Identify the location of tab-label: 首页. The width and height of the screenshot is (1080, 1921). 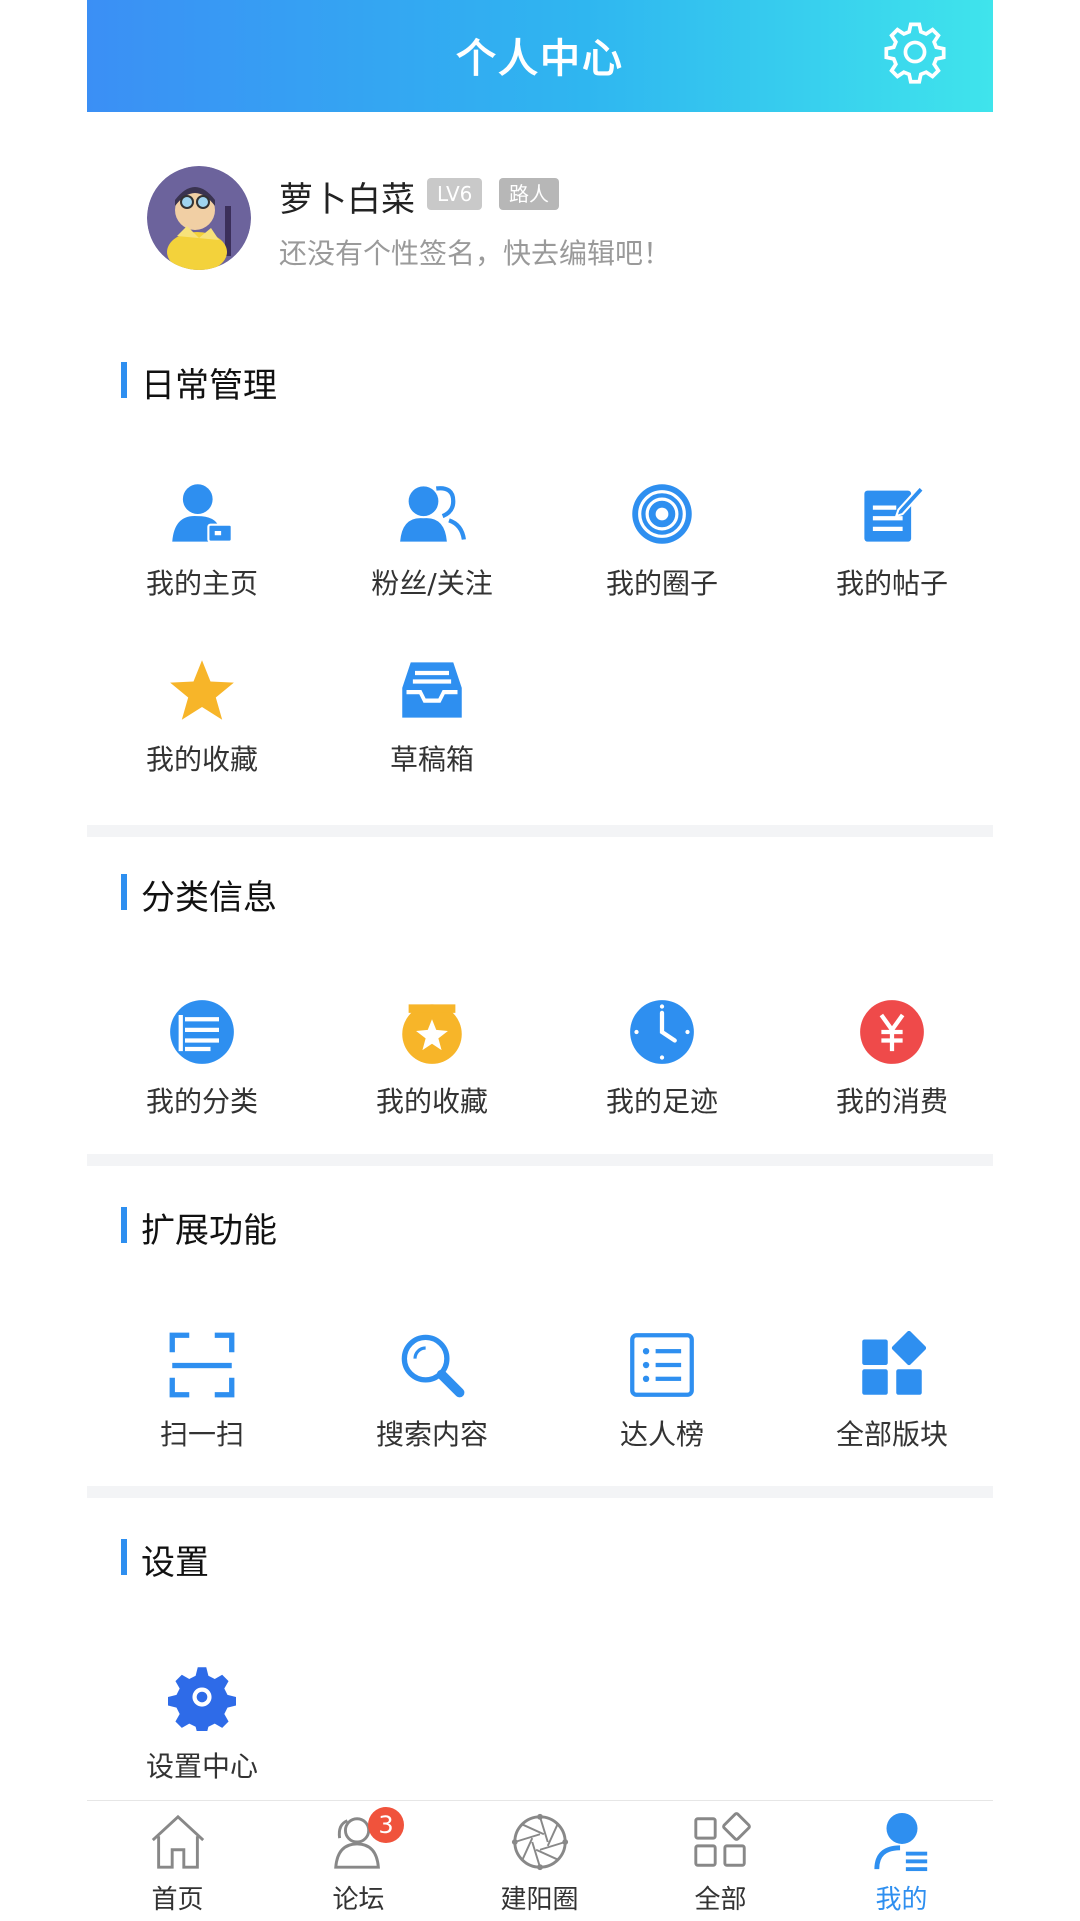
(177, 1900).